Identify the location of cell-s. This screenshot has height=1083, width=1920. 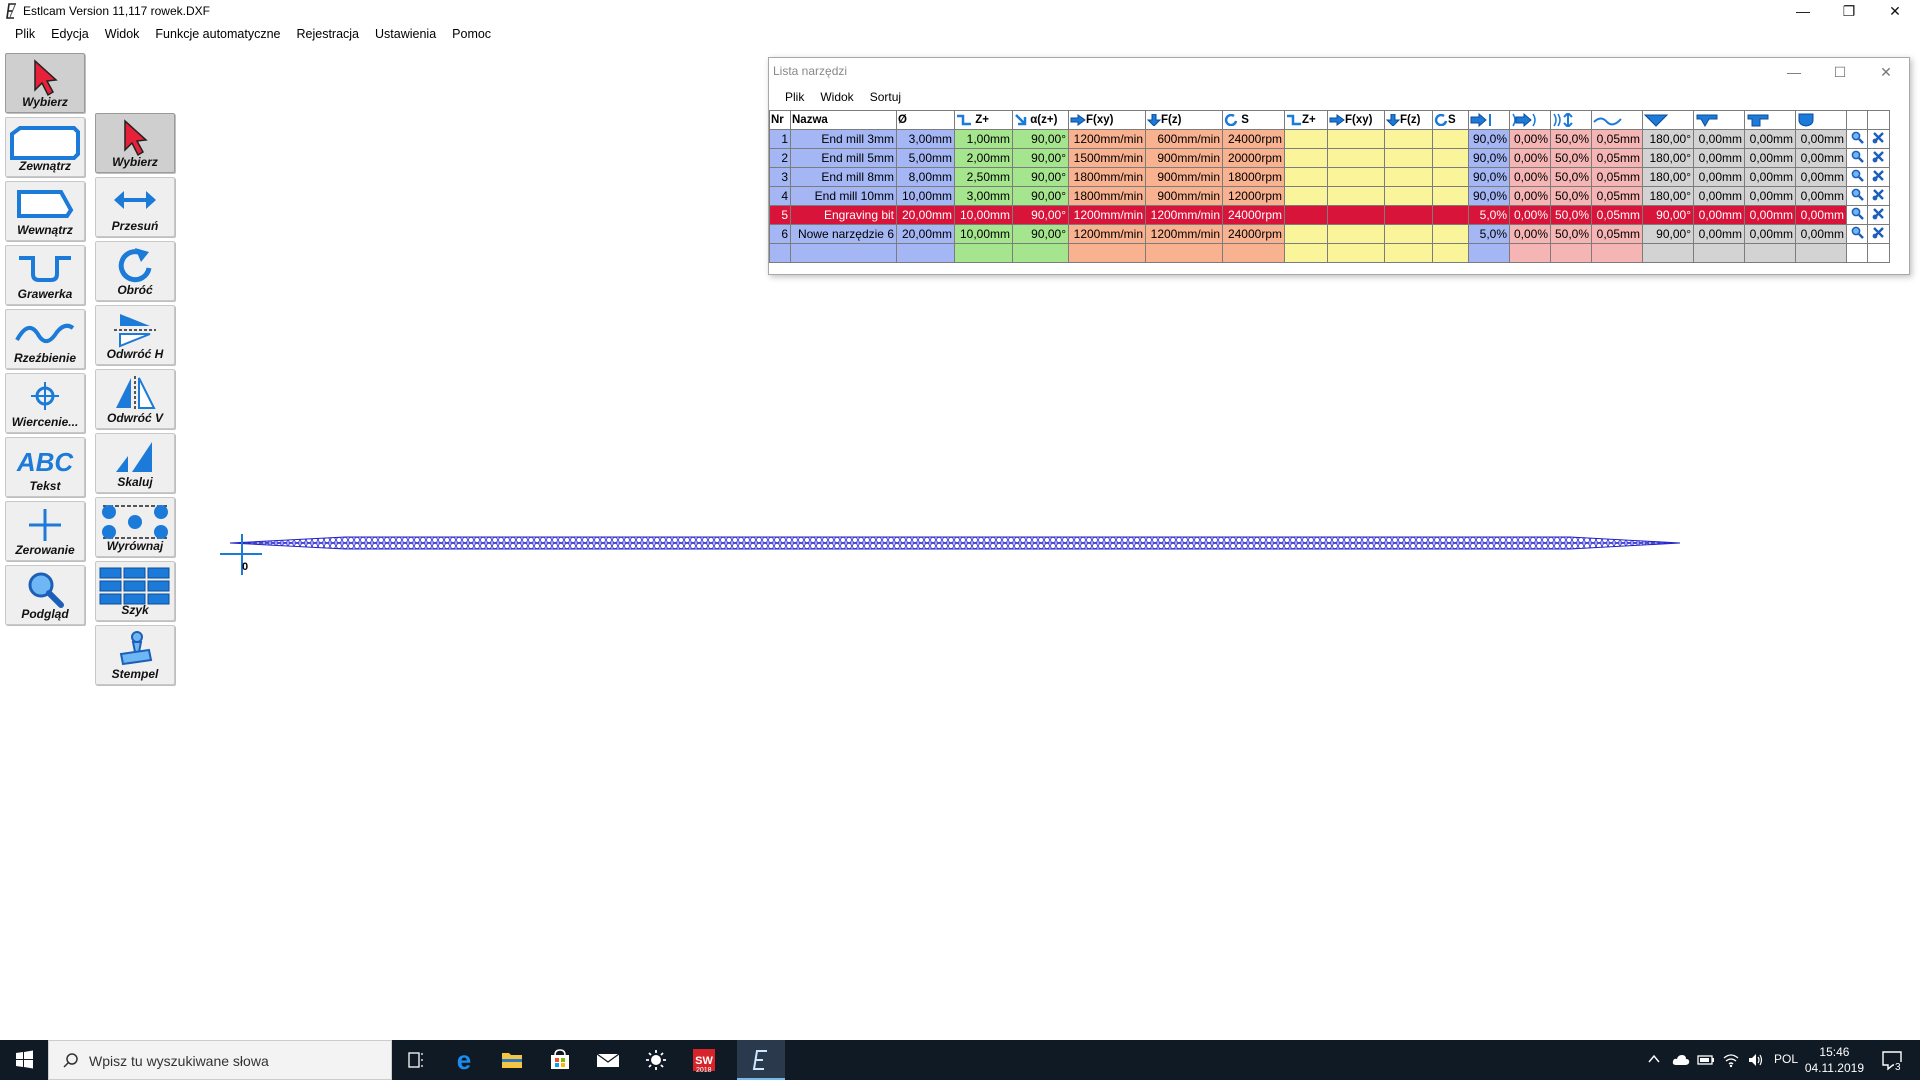
(1253, 253).